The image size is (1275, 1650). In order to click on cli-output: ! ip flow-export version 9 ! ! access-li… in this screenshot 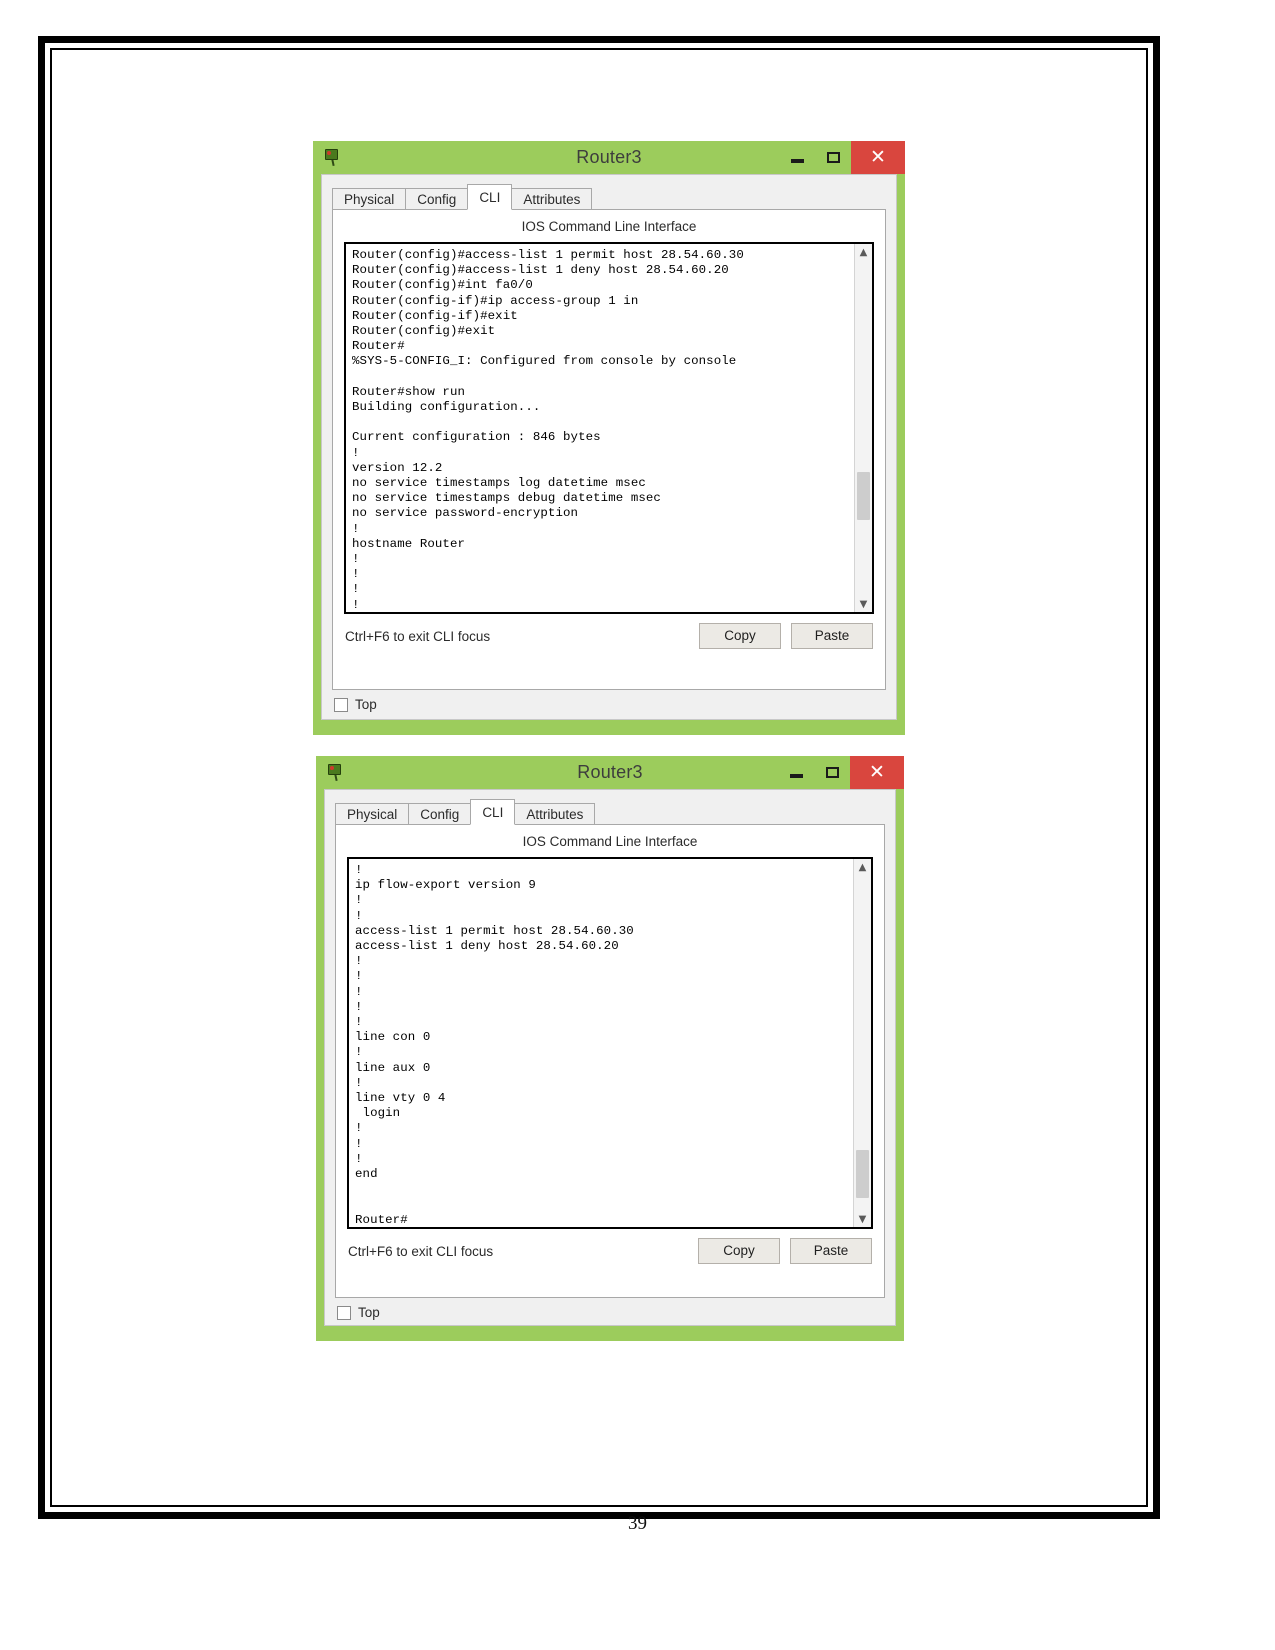, I will do `click(601, 1043)`.